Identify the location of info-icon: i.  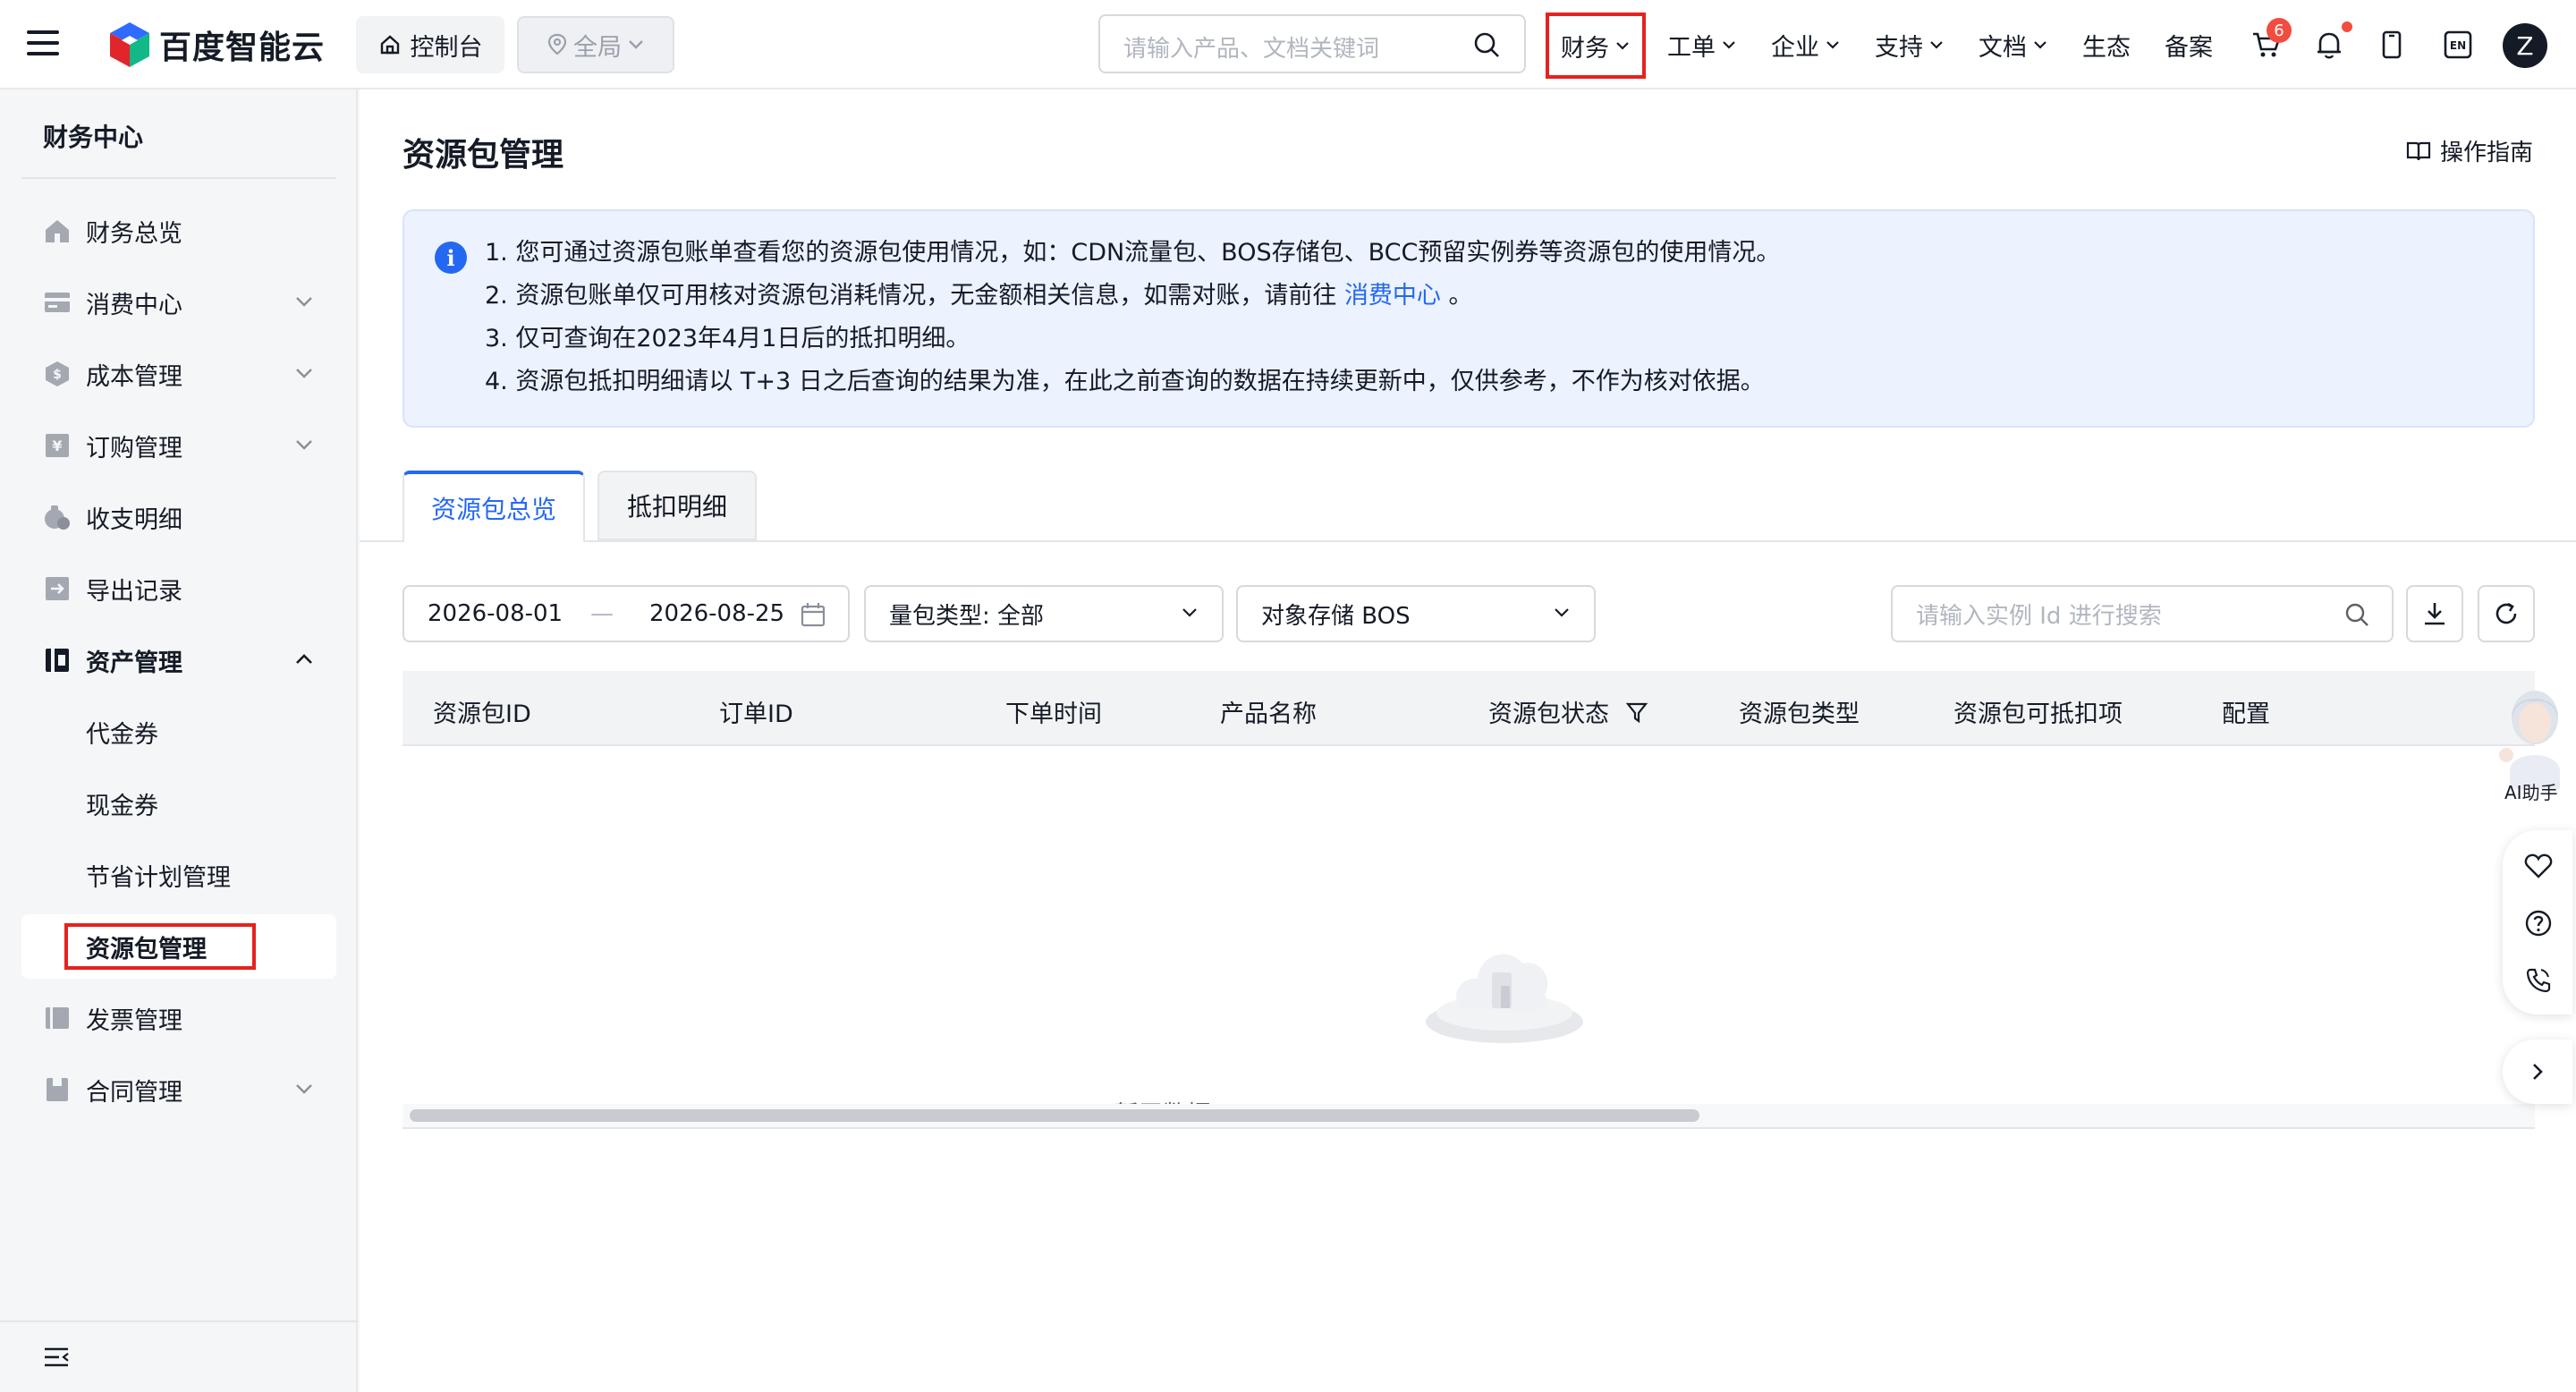
(451, 258).